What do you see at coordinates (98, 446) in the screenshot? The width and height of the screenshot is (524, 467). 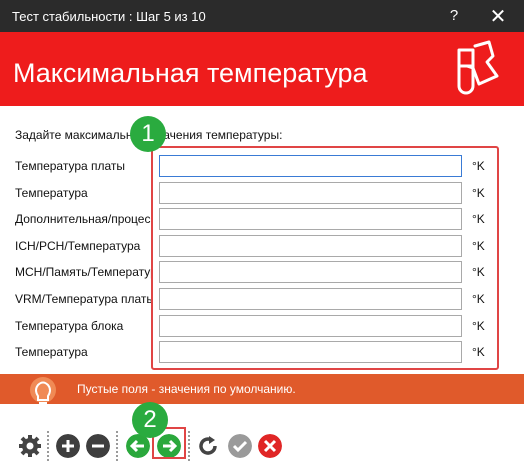 I see `remove-icon` at bounding box center [98, 446].